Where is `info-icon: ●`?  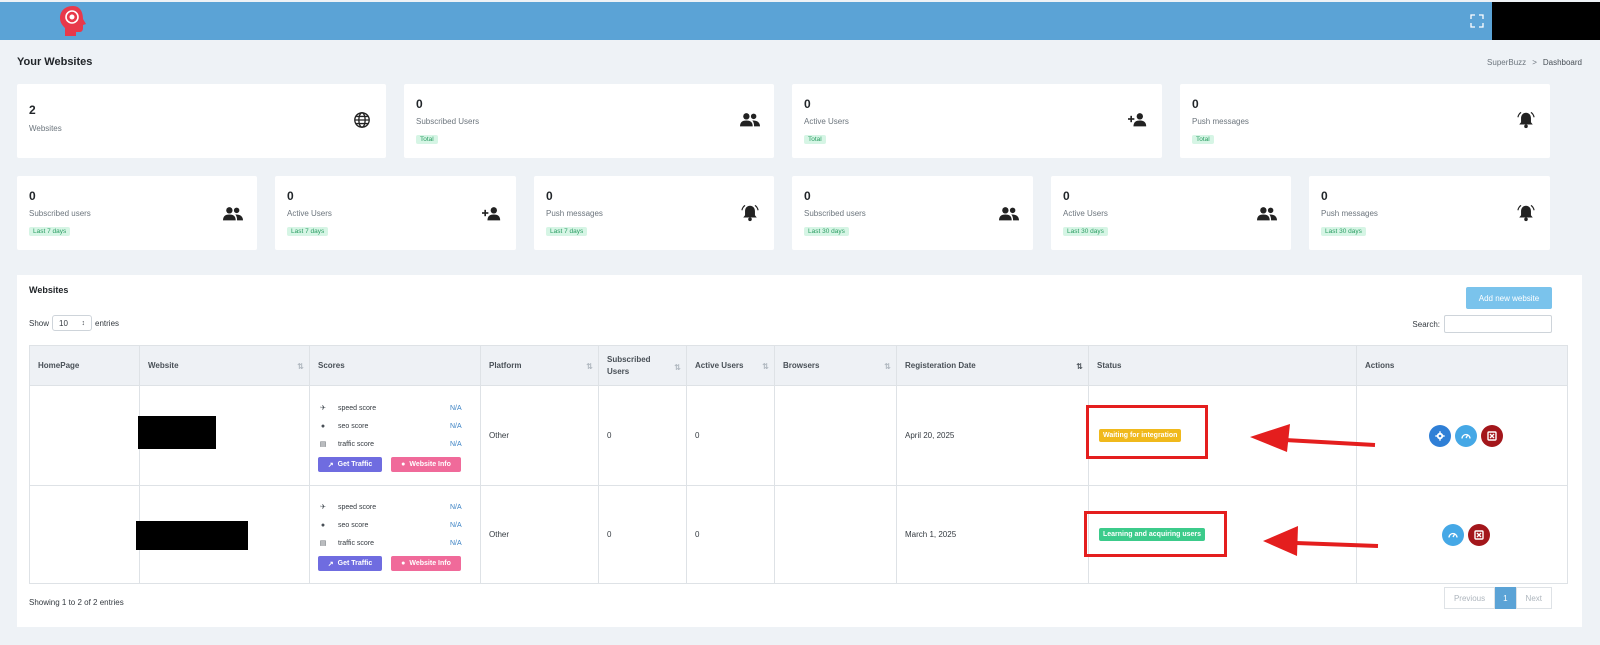 info-icon: ● is located at coordinates (403, 563).